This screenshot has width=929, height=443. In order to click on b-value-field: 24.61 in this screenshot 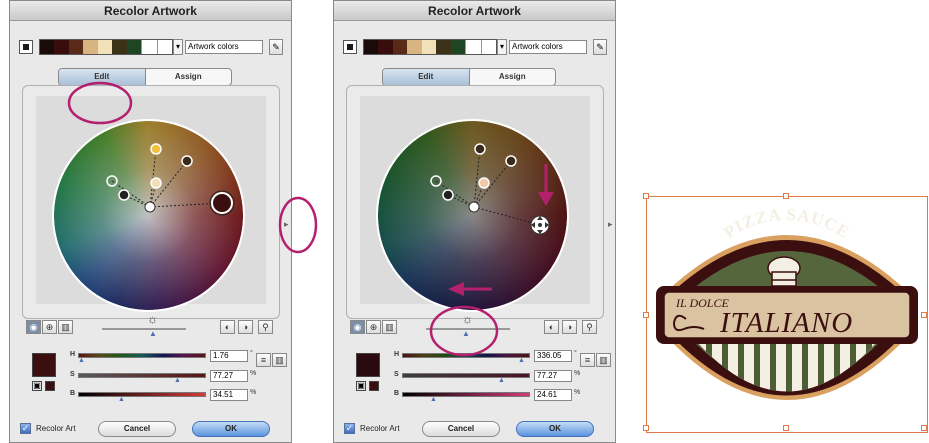, I will do `click(553, 395)`.